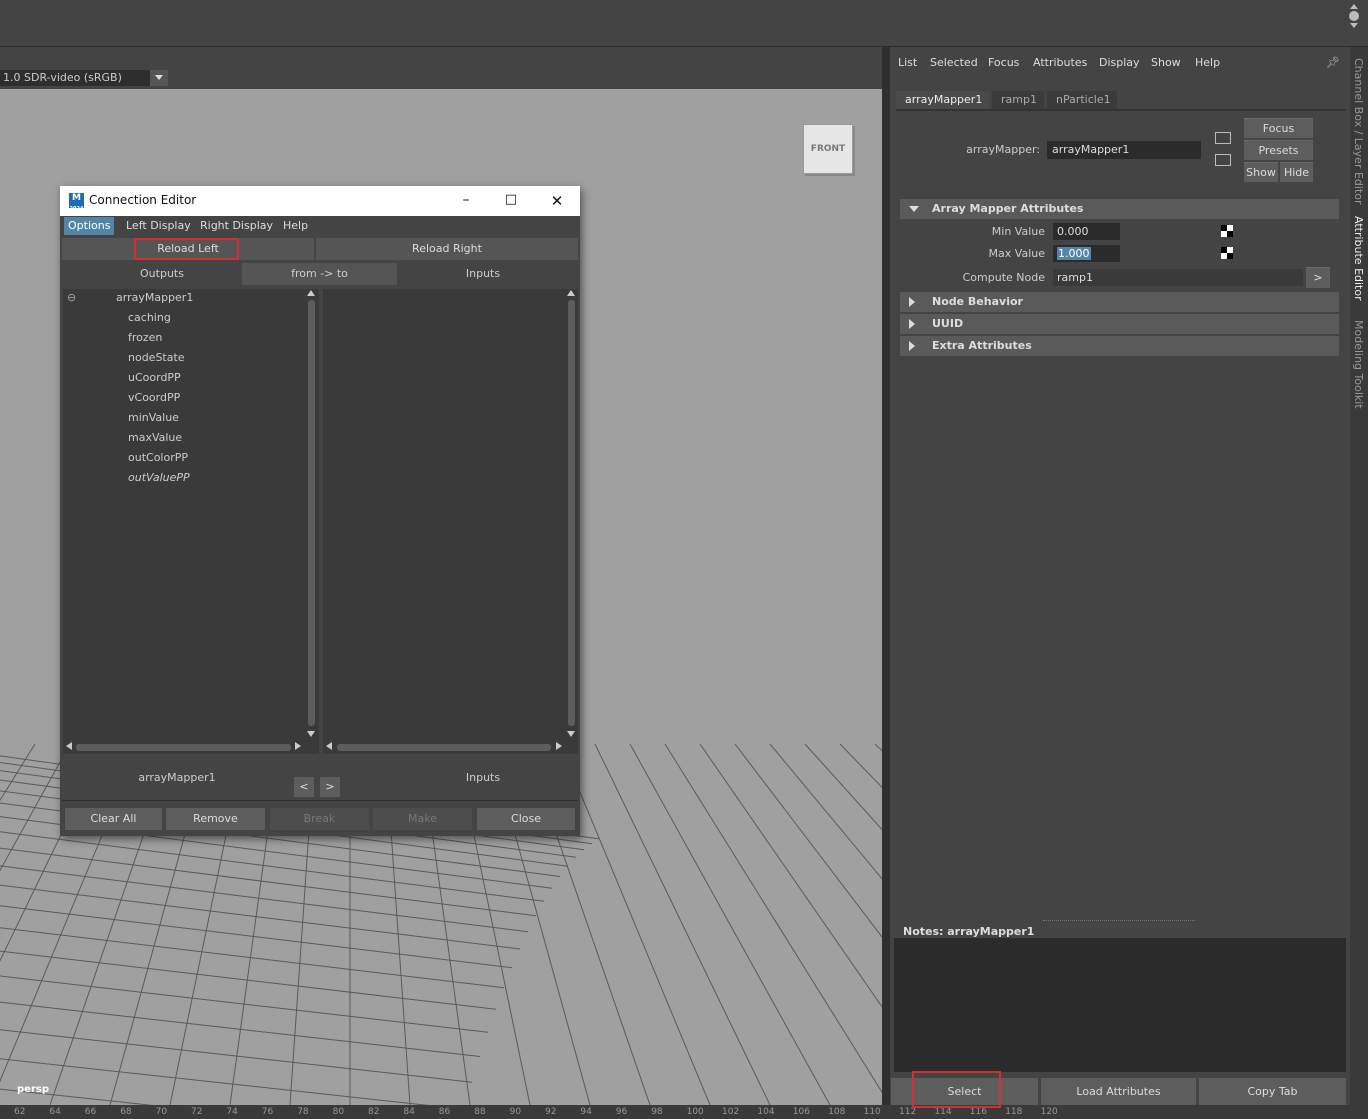 This screenshot has height=1119, width=1368. Describe the element at coordinates (1119, 346) in the screenshot. I see `section-extra-attributes: Extra Attributes` at that location.